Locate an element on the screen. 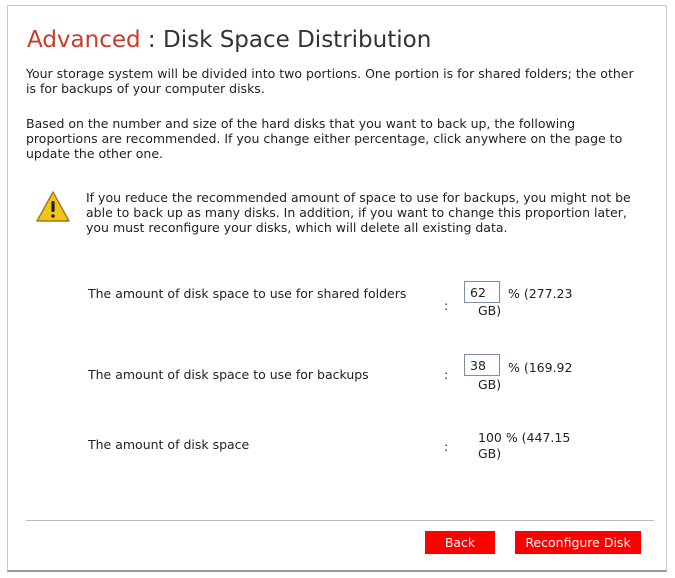 The width and height of the screenshot is (675, 578). warning-triangle-icon is located at coordinates (53, 206).